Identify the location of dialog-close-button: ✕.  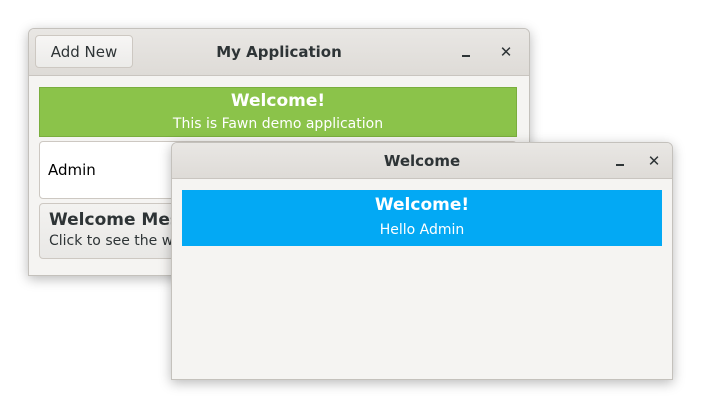
(654, 161).